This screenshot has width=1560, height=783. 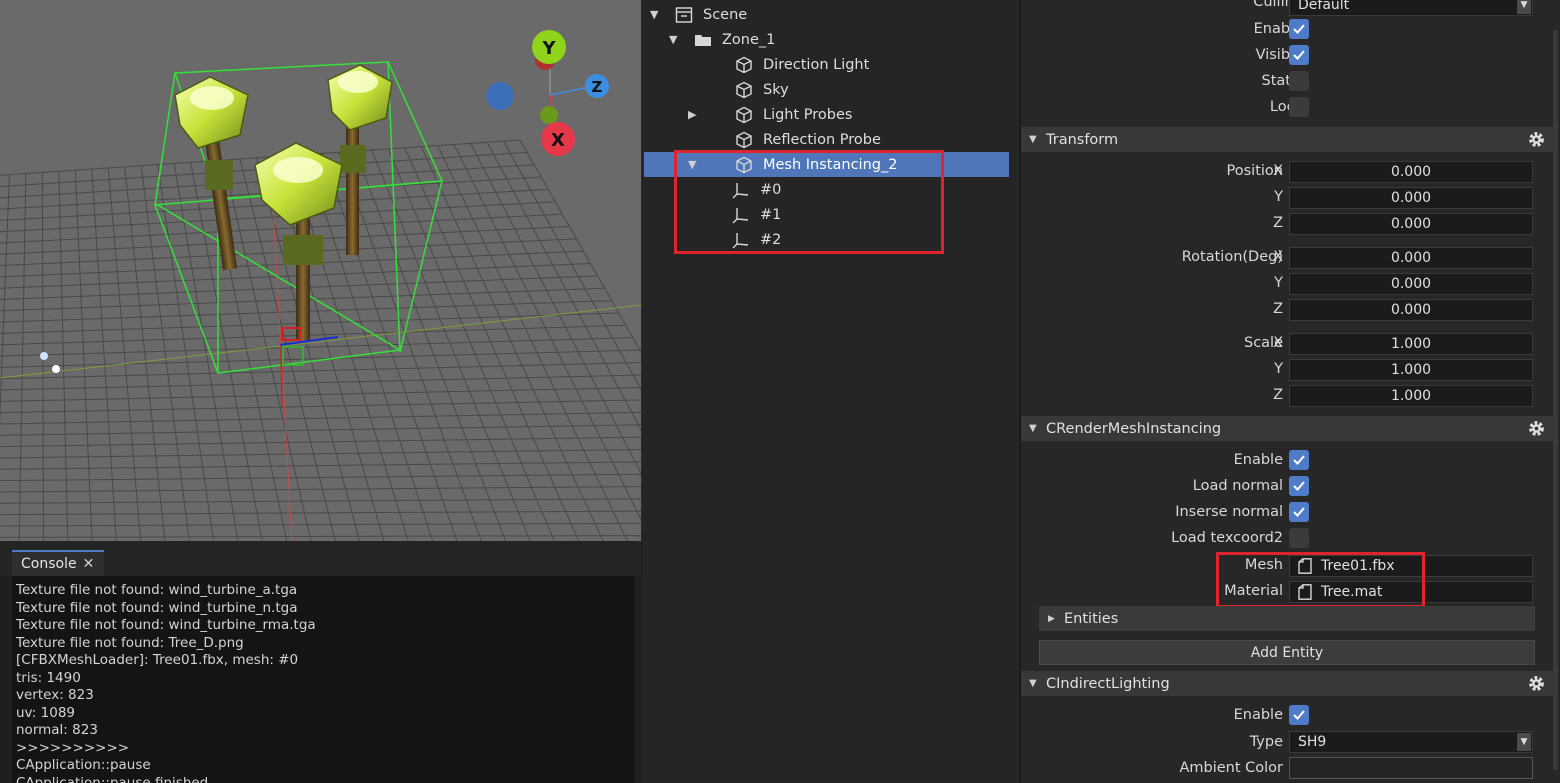 I want to click on render-mesh-instancing-section-header: ▼ CRenderMeshInstancing, so click(x=1287, y=428).